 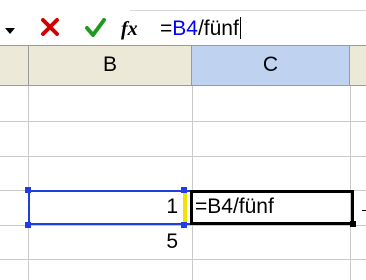 I want to click on formula-reference: B4, so click(x=185, y=28).